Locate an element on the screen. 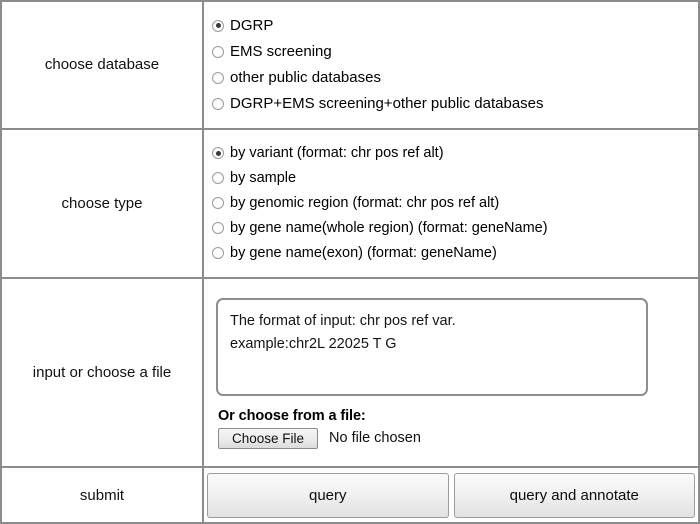 This screenshot has height=524, width=700. radio-option-by-variant: by variant (format: chr pos ref alt) is located at coordinates (455, 153).